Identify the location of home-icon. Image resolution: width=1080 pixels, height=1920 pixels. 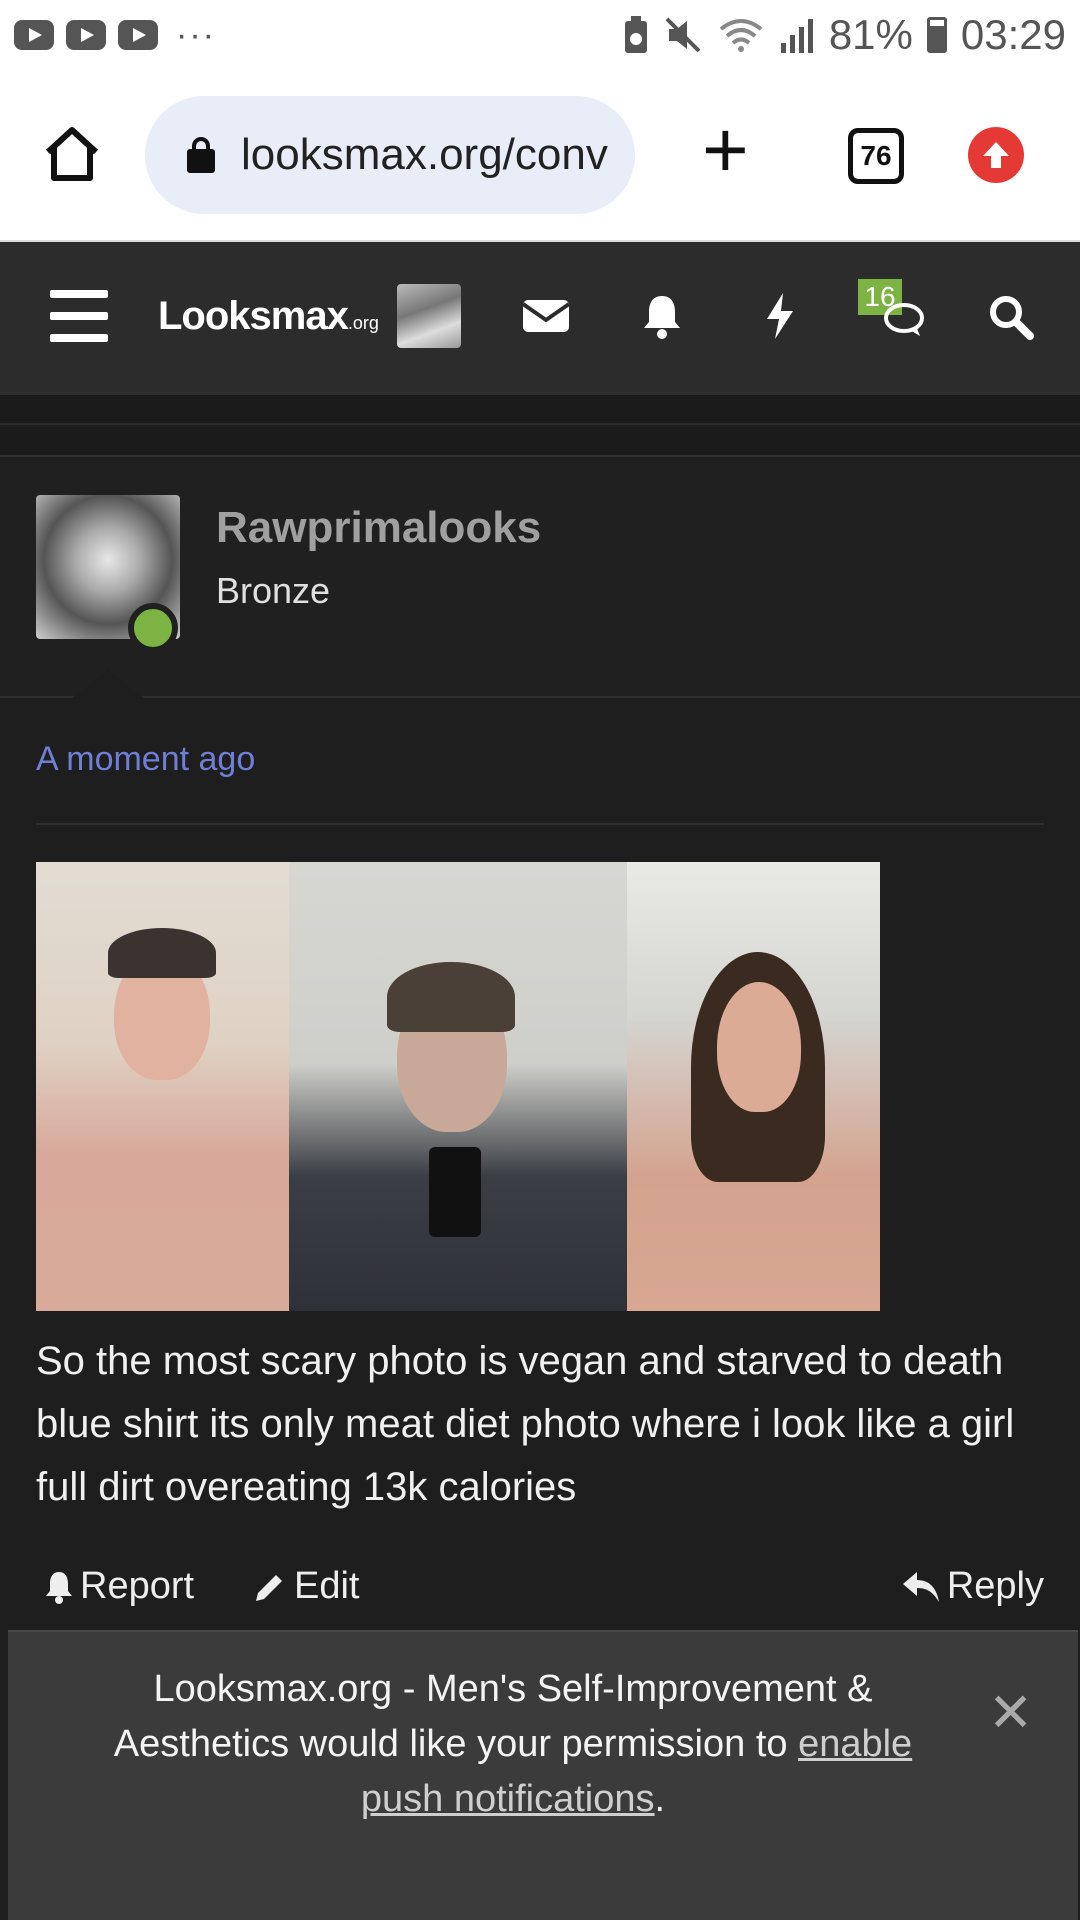
(72, 154).